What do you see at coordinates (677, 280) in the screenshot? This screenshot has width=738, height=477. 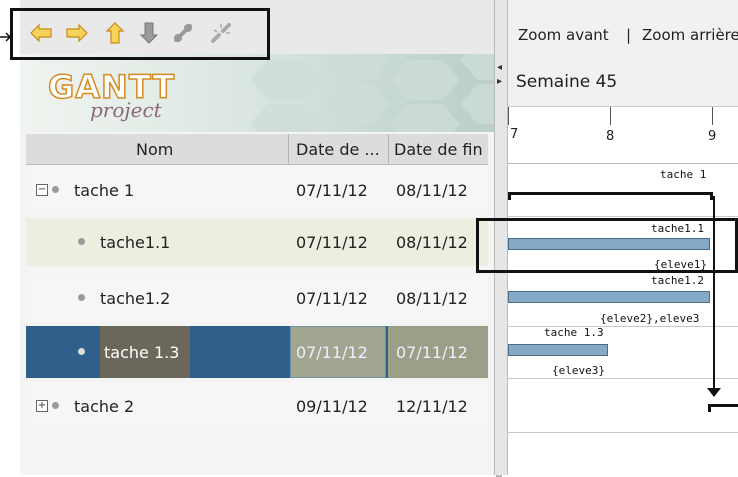 I see `gantt-label-task: tache1.2` at bounding box center [677, 280].